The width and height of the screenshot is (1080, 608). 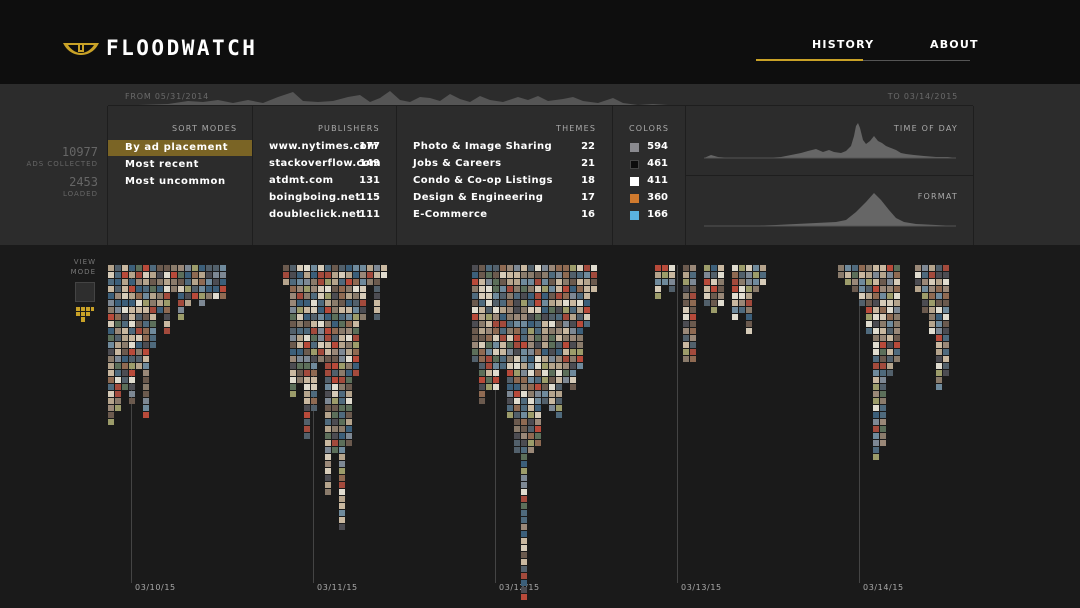 I want to click on theme-name: Design & Engineering, so click(x=478, y=197).